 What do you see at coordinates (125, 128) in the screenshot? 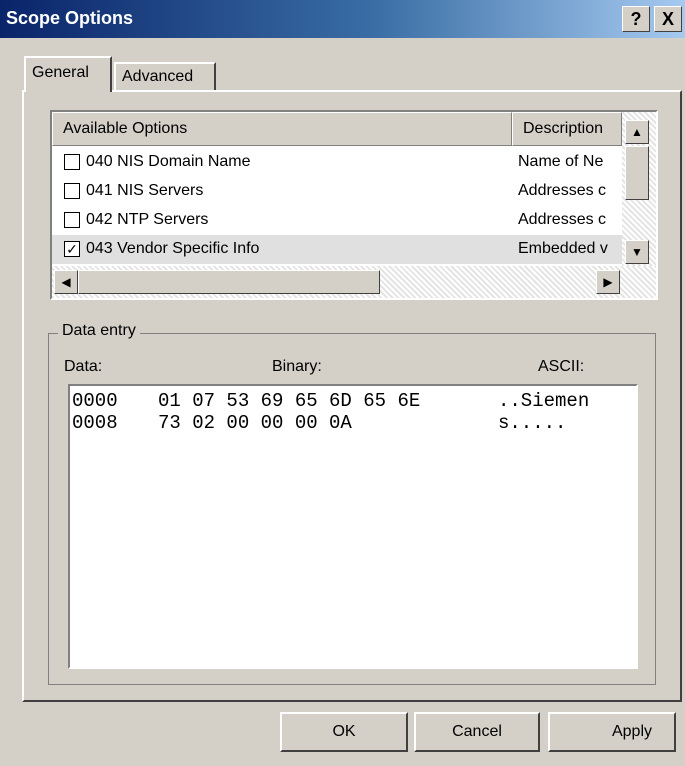
I see `column-header-label: Available Options` at bounding box center [125, 128].